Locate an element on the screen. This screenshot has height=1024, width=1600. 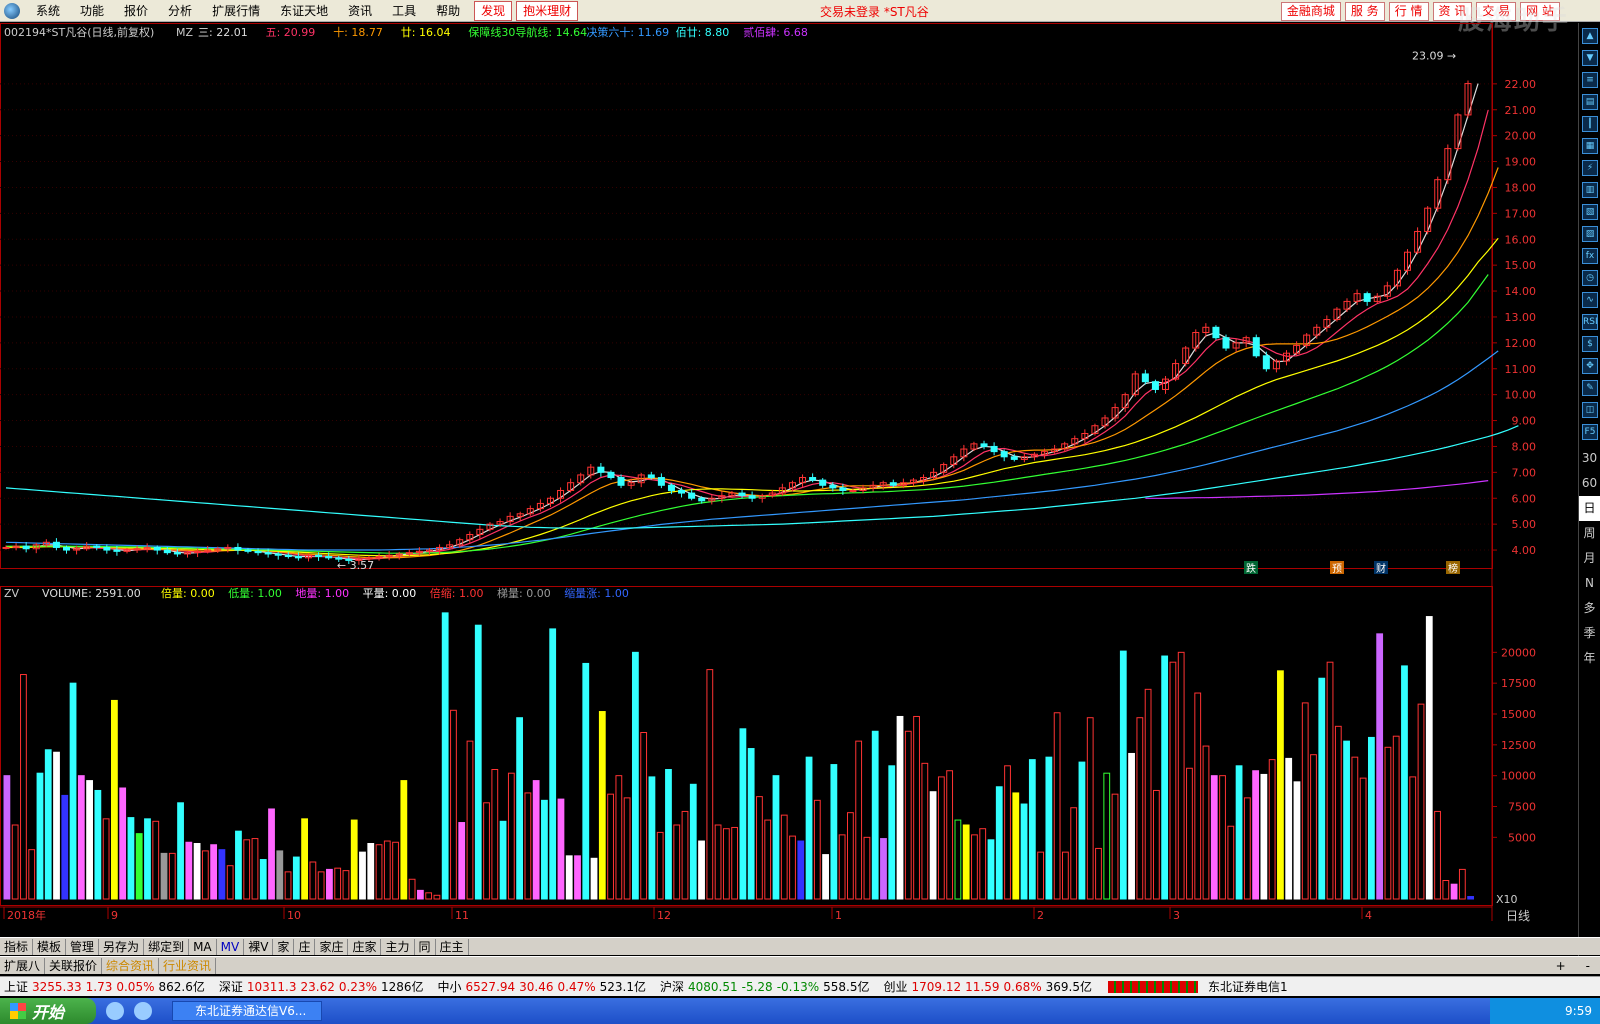
move-icon: ✥ is located at coordinates (1590, 366).